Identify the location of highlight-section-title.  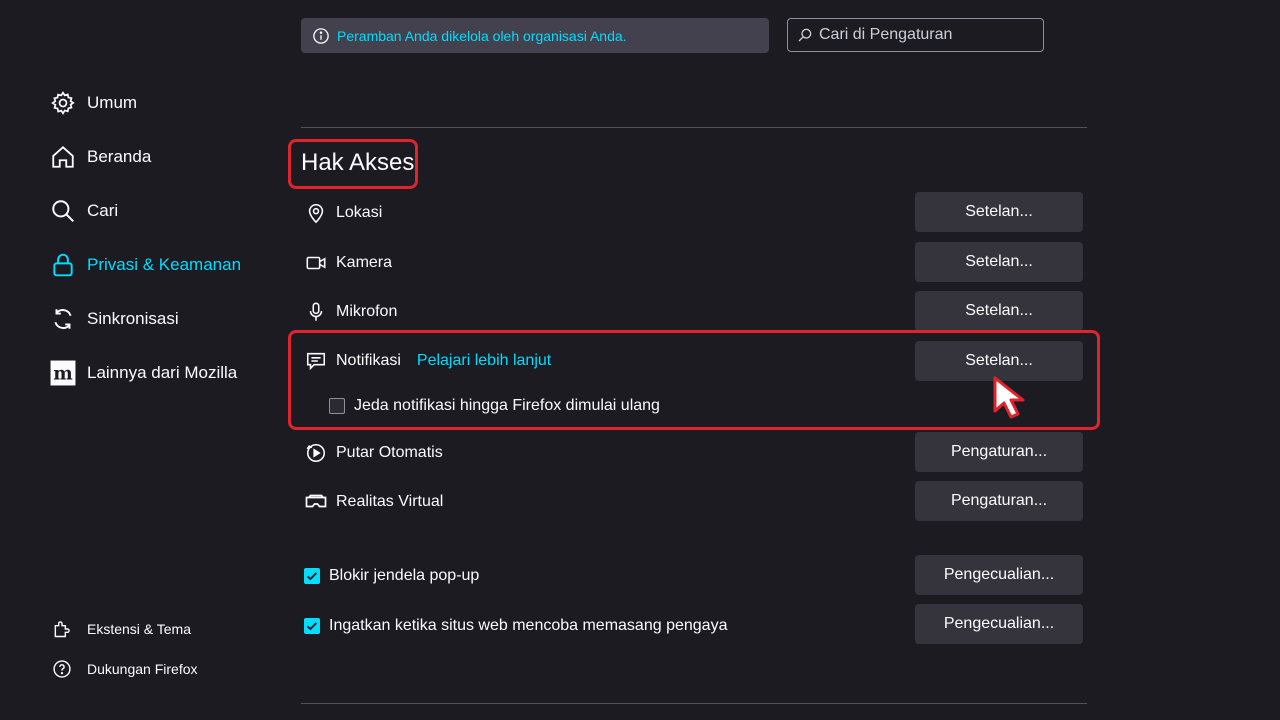
(353, 164).